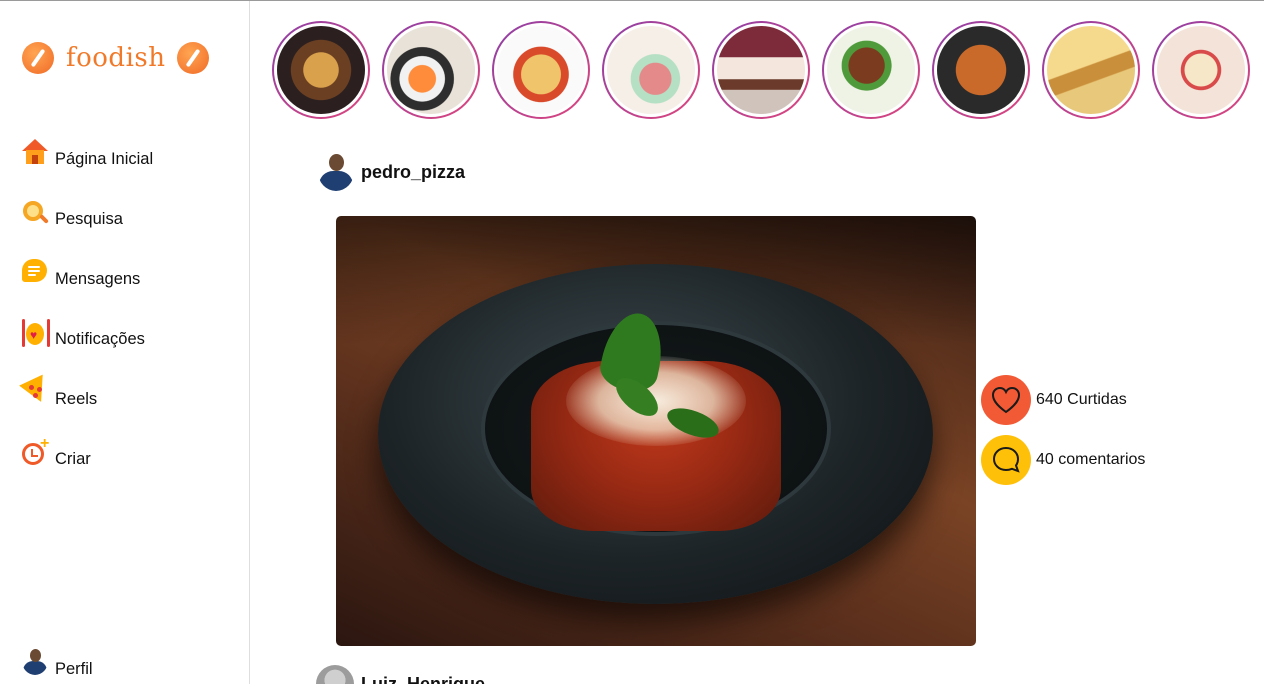 The width and height of the screenshot is (1264, 684). Describe the element at coordinates (336, 172) in the screenshot. I see `post-author-avatar` at that location.